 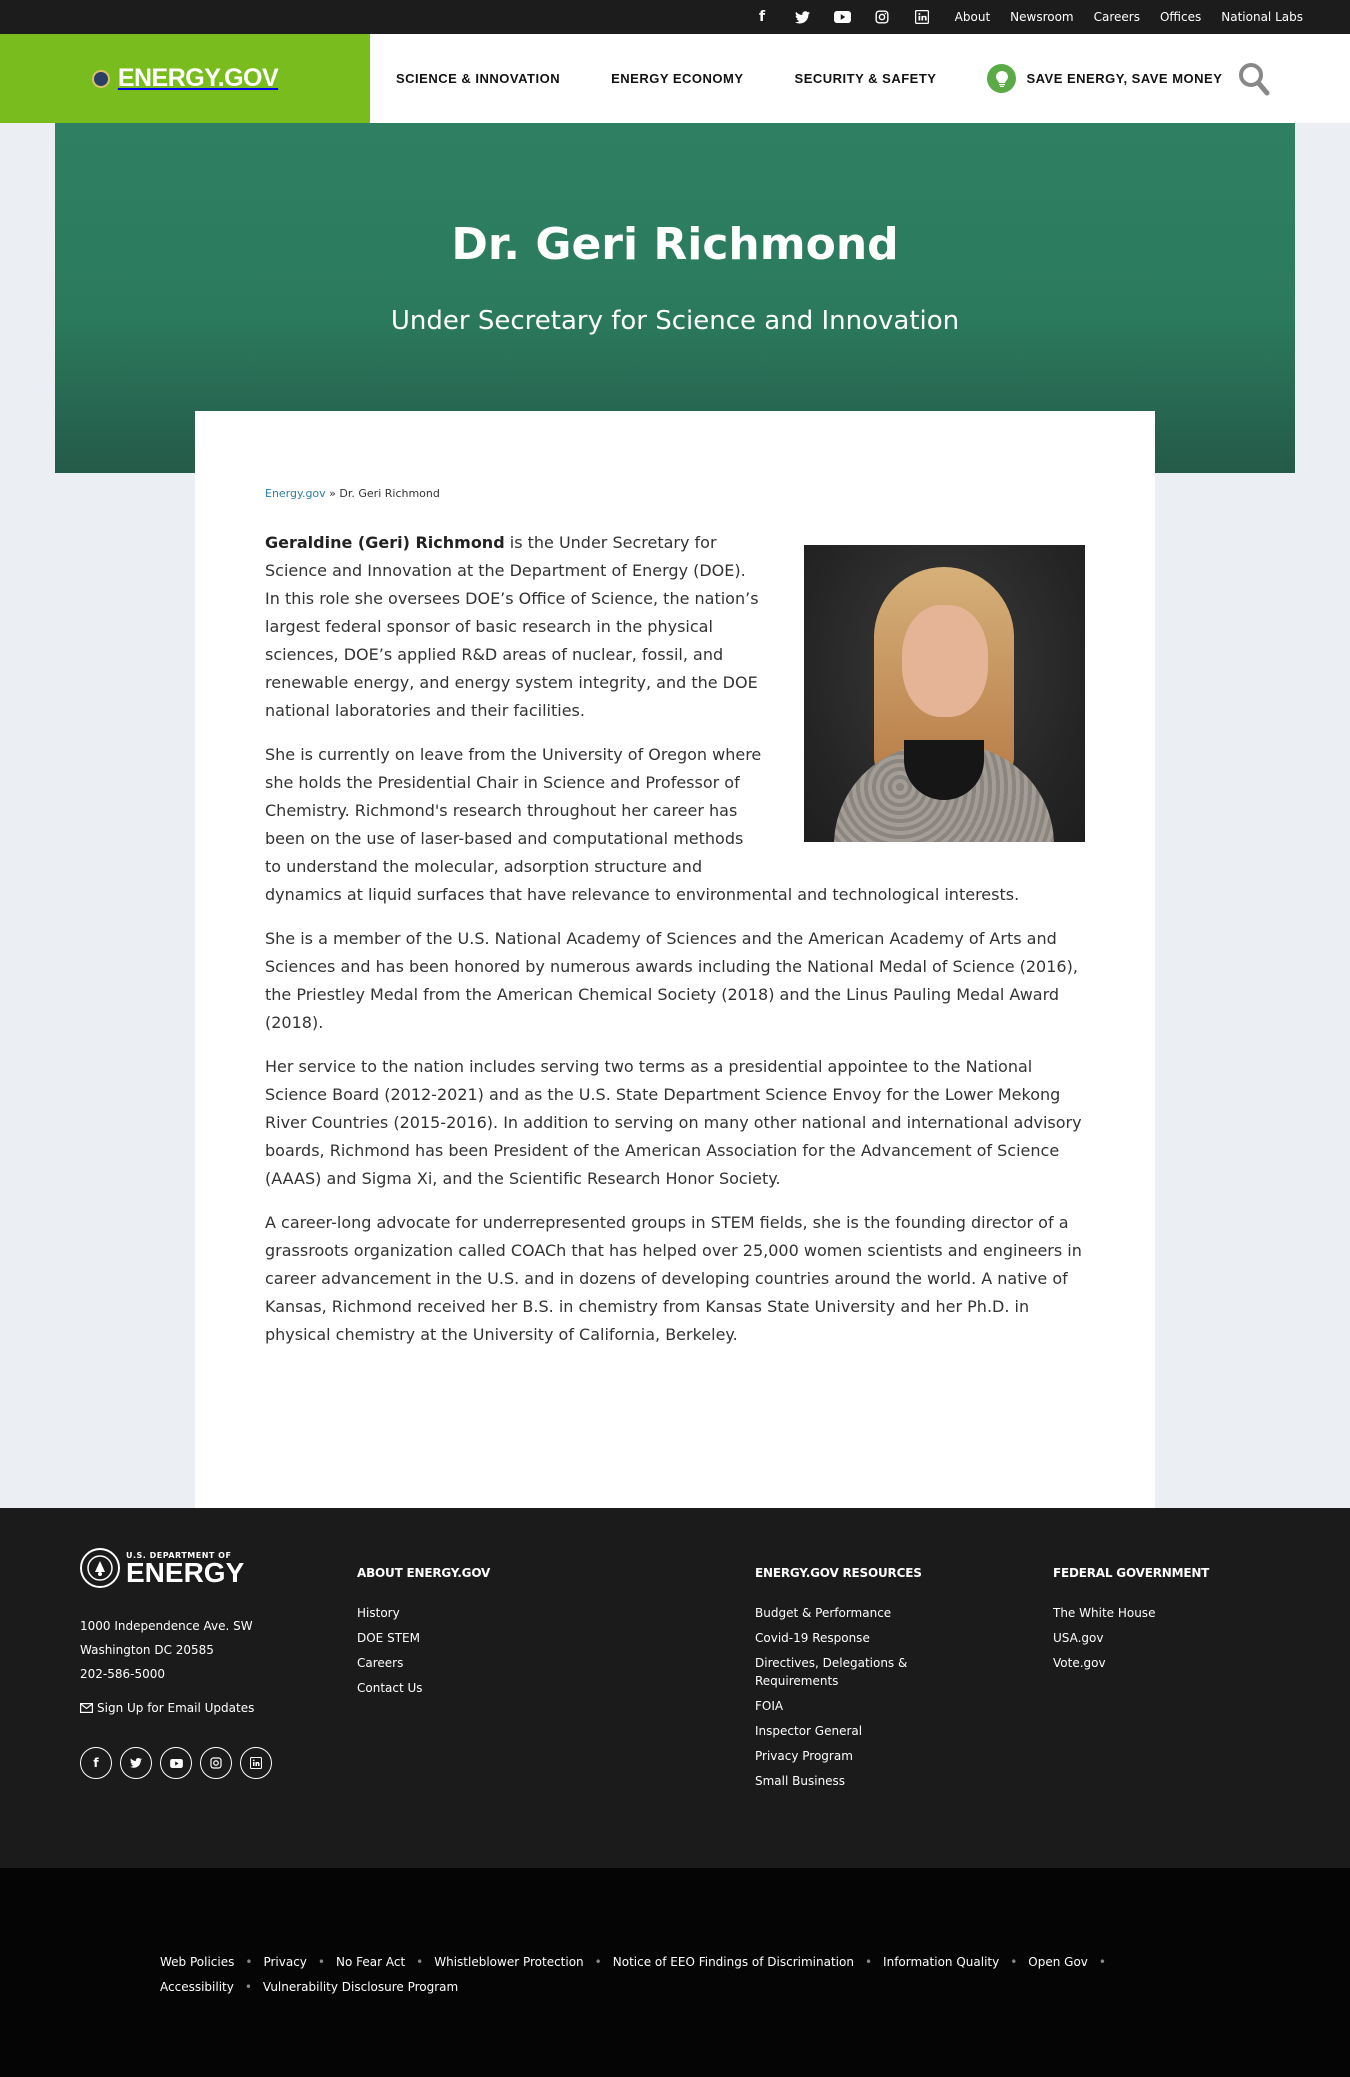 I want to click on save-energy-label: SAVE ENERGY, SAVE MONEY, so click(x=1124, y=78).